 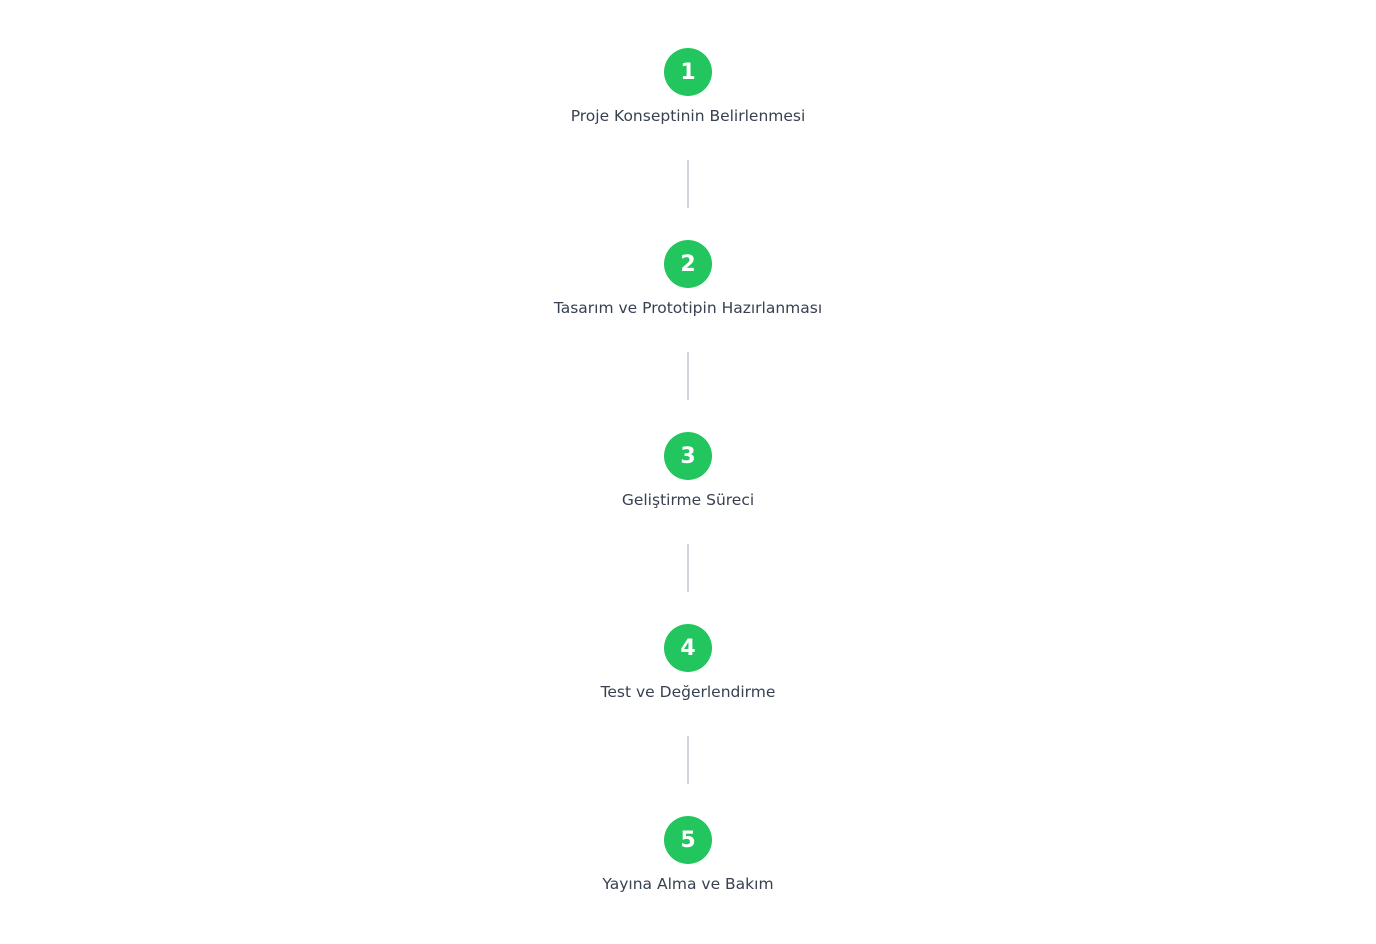 What do you see at coordinates (687, 264) in the screenshot?
I see `step-number-badge: 2` at bounding box center [687, 264].